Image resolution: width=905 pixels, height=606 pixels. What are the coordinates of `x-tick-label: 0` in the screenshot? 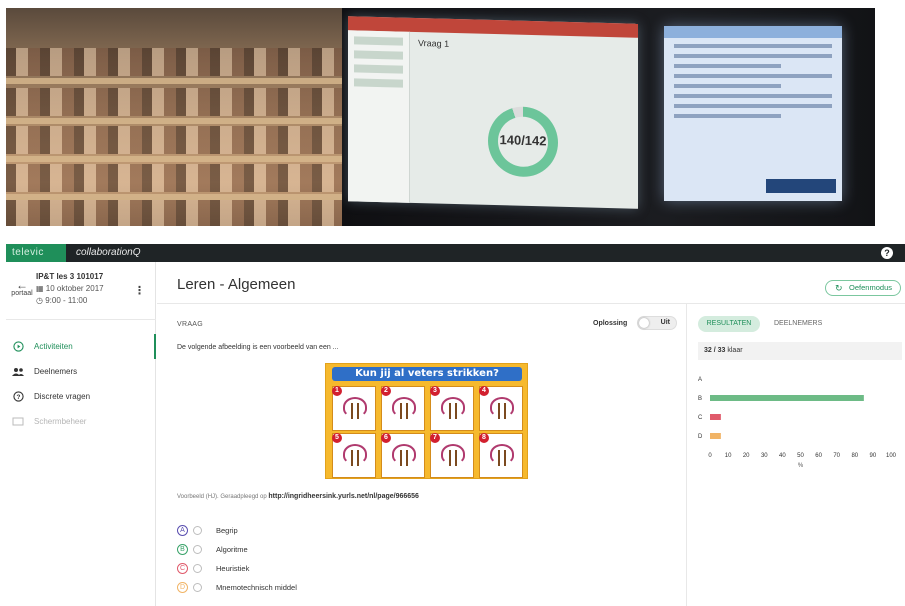 It's located at (710, 456).